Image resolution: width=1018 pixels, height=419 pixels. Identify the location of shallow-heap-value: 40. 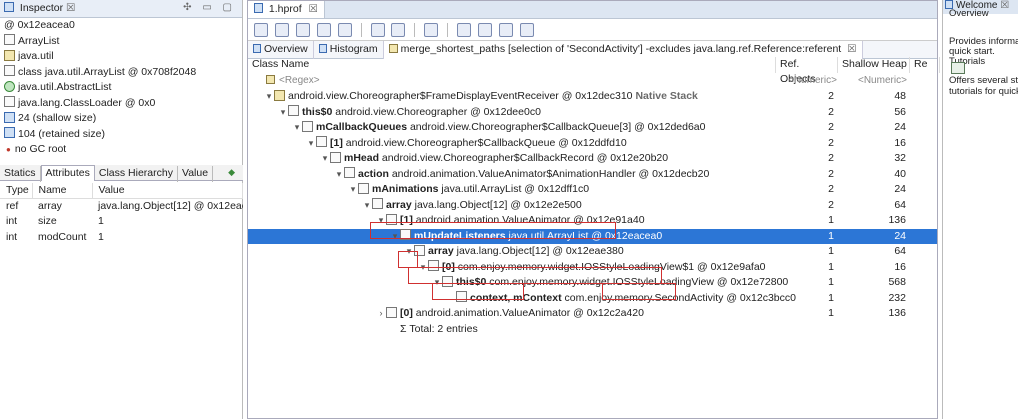
(900, 173).